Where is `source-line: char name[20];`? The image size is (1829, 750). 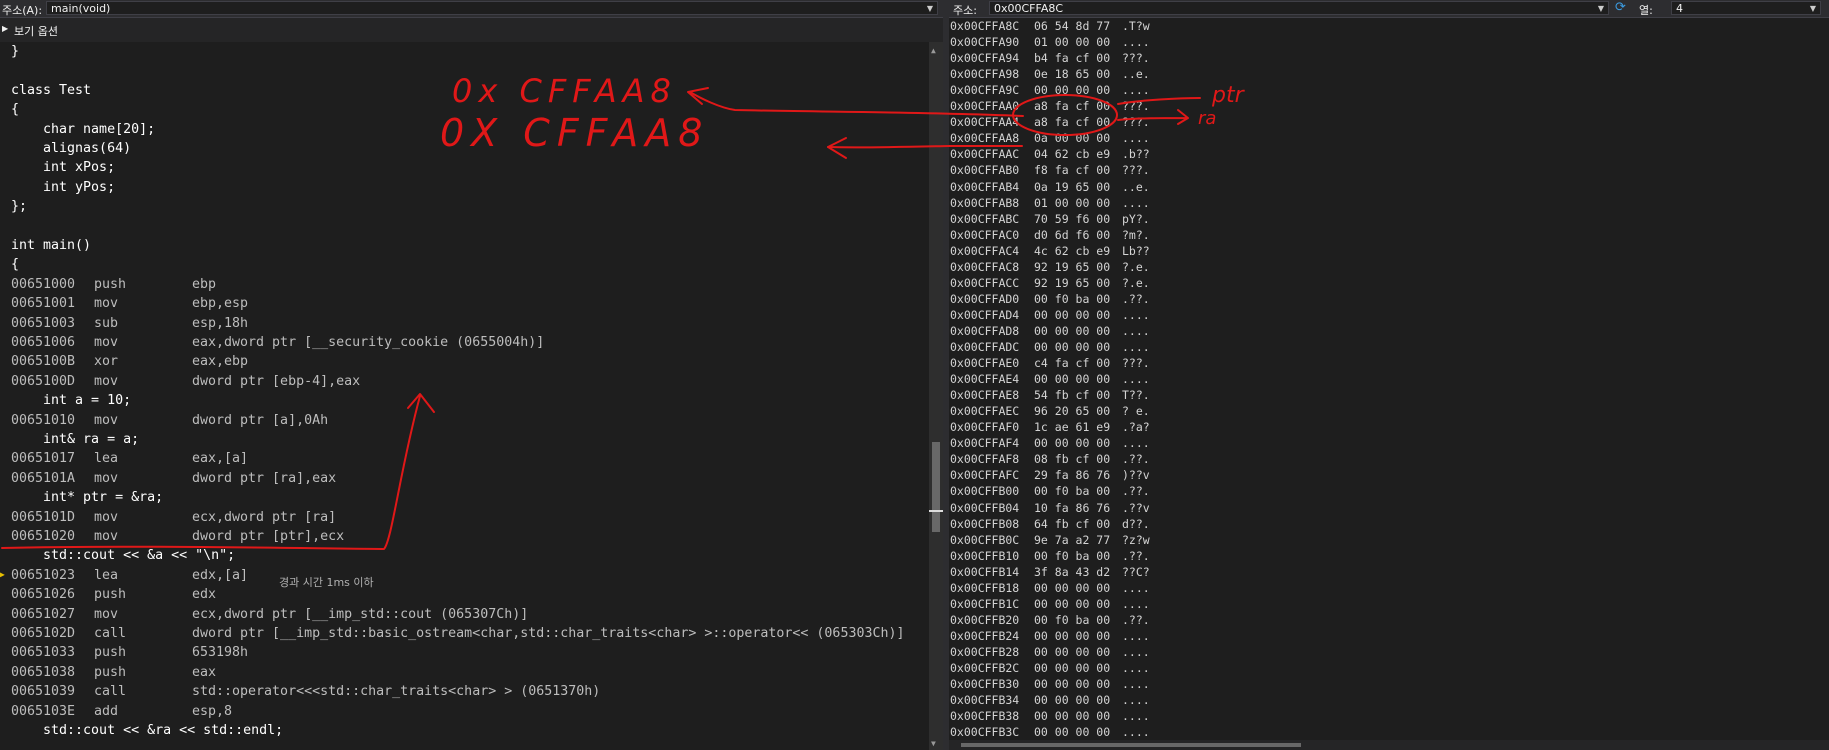
source-line: char name[20]; is located at coordinates (83, 129).